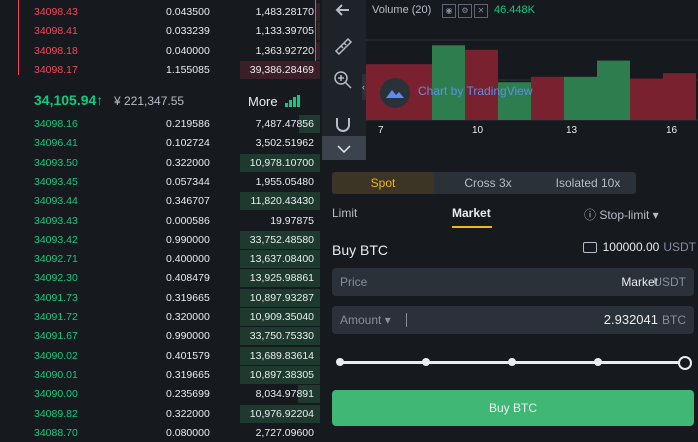  What do you see at coordinates (284, 181) in the screenshot?
I see `bid-total: 1,955.05480` at bounding box center [284, 181].